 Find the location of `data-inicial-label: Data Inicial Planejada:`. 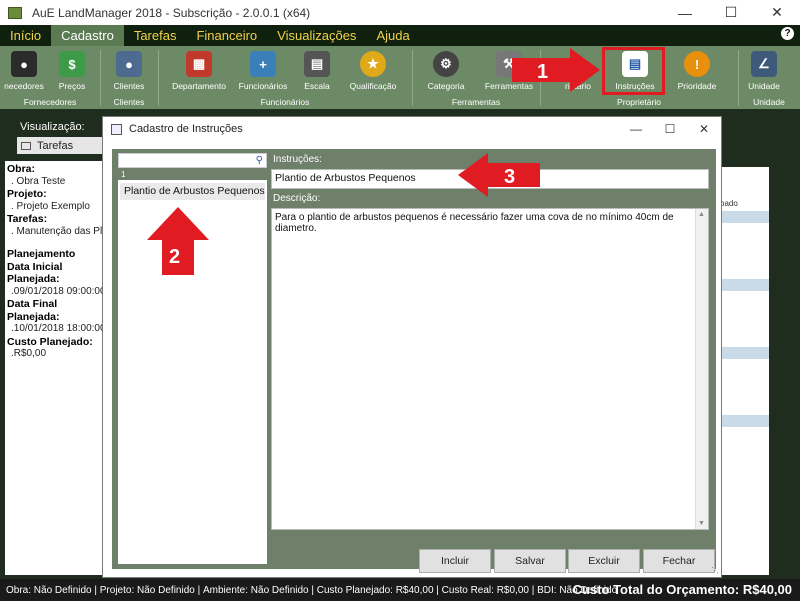

data-inicial-label: Data Inicial Planejada: is located at coordinates (35, 273).